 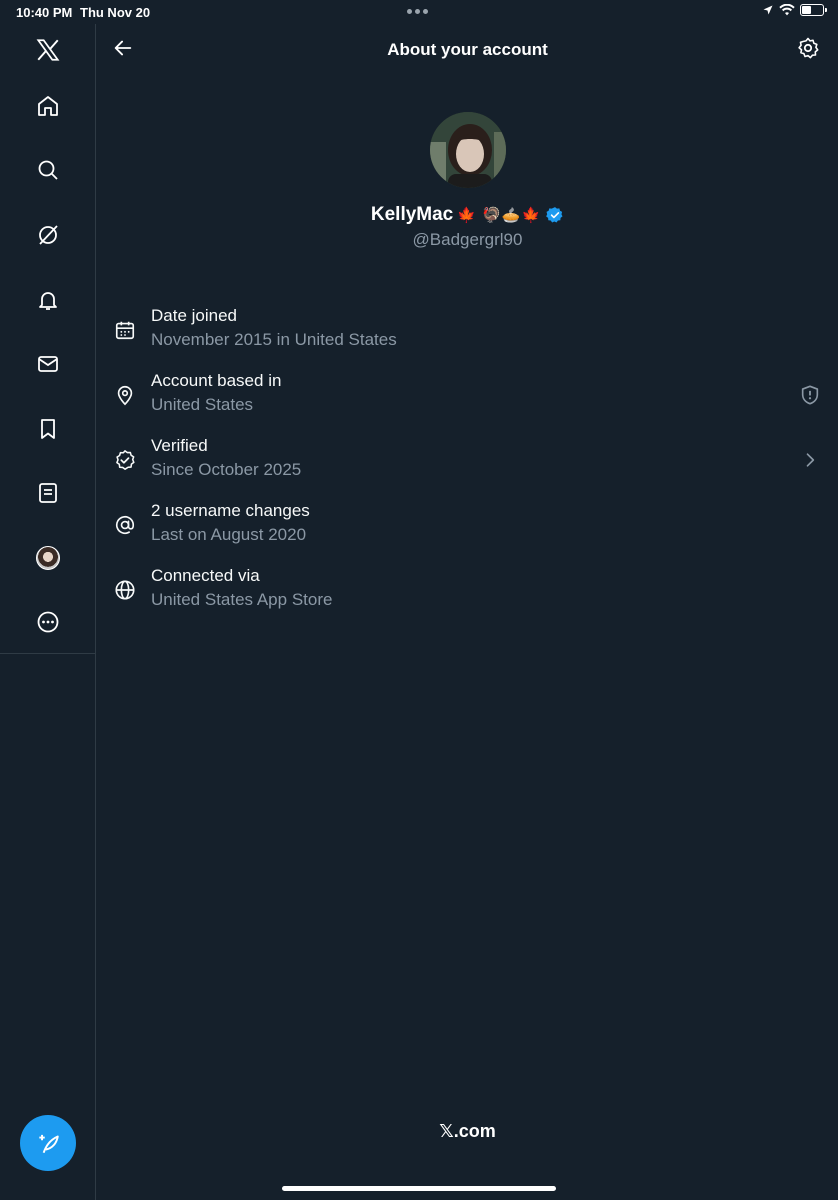 What do you see at coordinates (242, 599) in the screenshot?
I see `info-subtitle: United States App Store` at bounding box center [242, 599].